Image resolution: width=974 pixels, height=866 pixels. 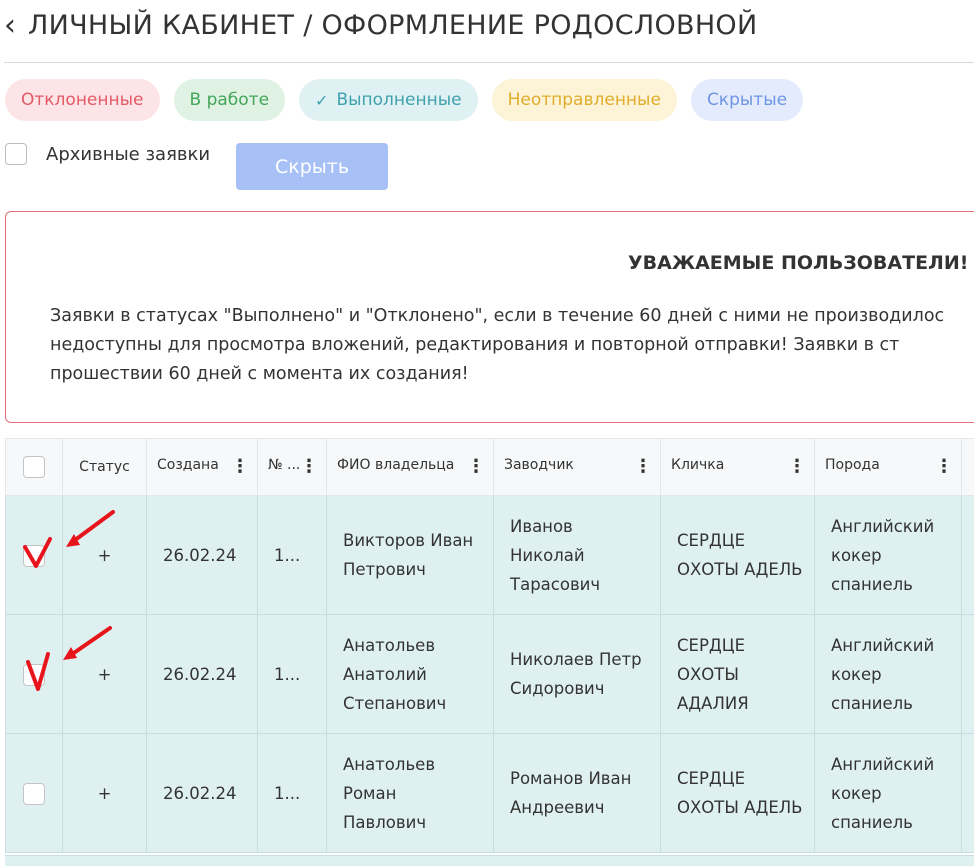 I want to click on column-header-label: Создана, so click(x=188, y=465).